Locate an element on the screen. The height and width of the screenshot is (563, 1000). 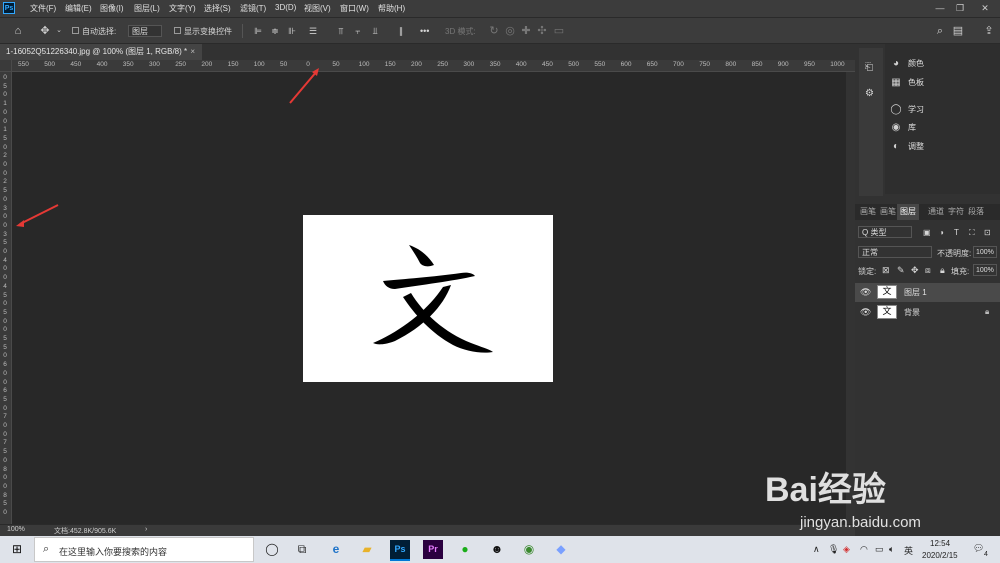
lock-artboard-icon: ⧈ is located at coordinates (928, 270).